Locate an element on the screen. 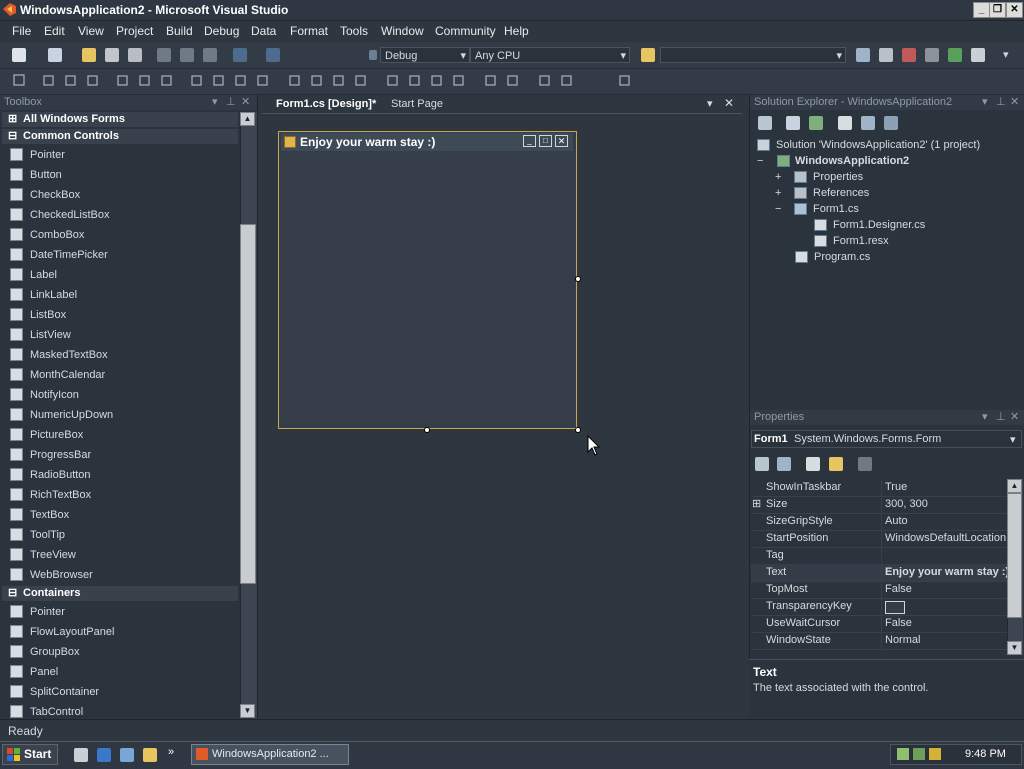 The image size is (1024, 769). properties-scroll-thumb is located at coordinates (1014, 555).